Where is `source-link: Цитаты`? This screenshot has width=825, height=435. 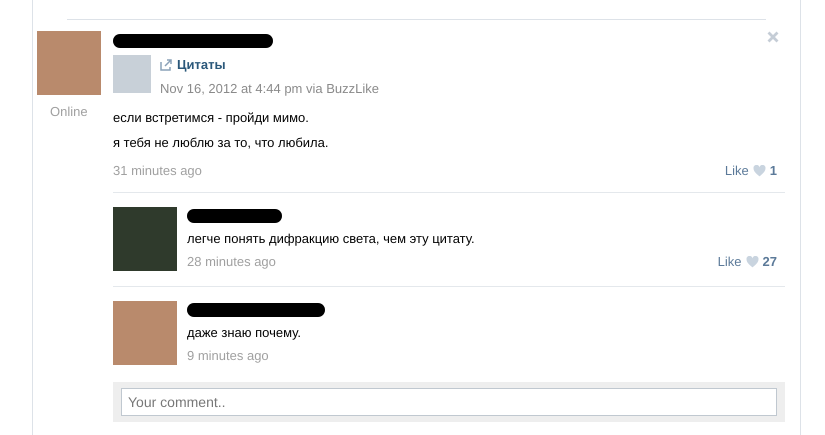 source-link: Цитаты is located at coordinates (201, 64).